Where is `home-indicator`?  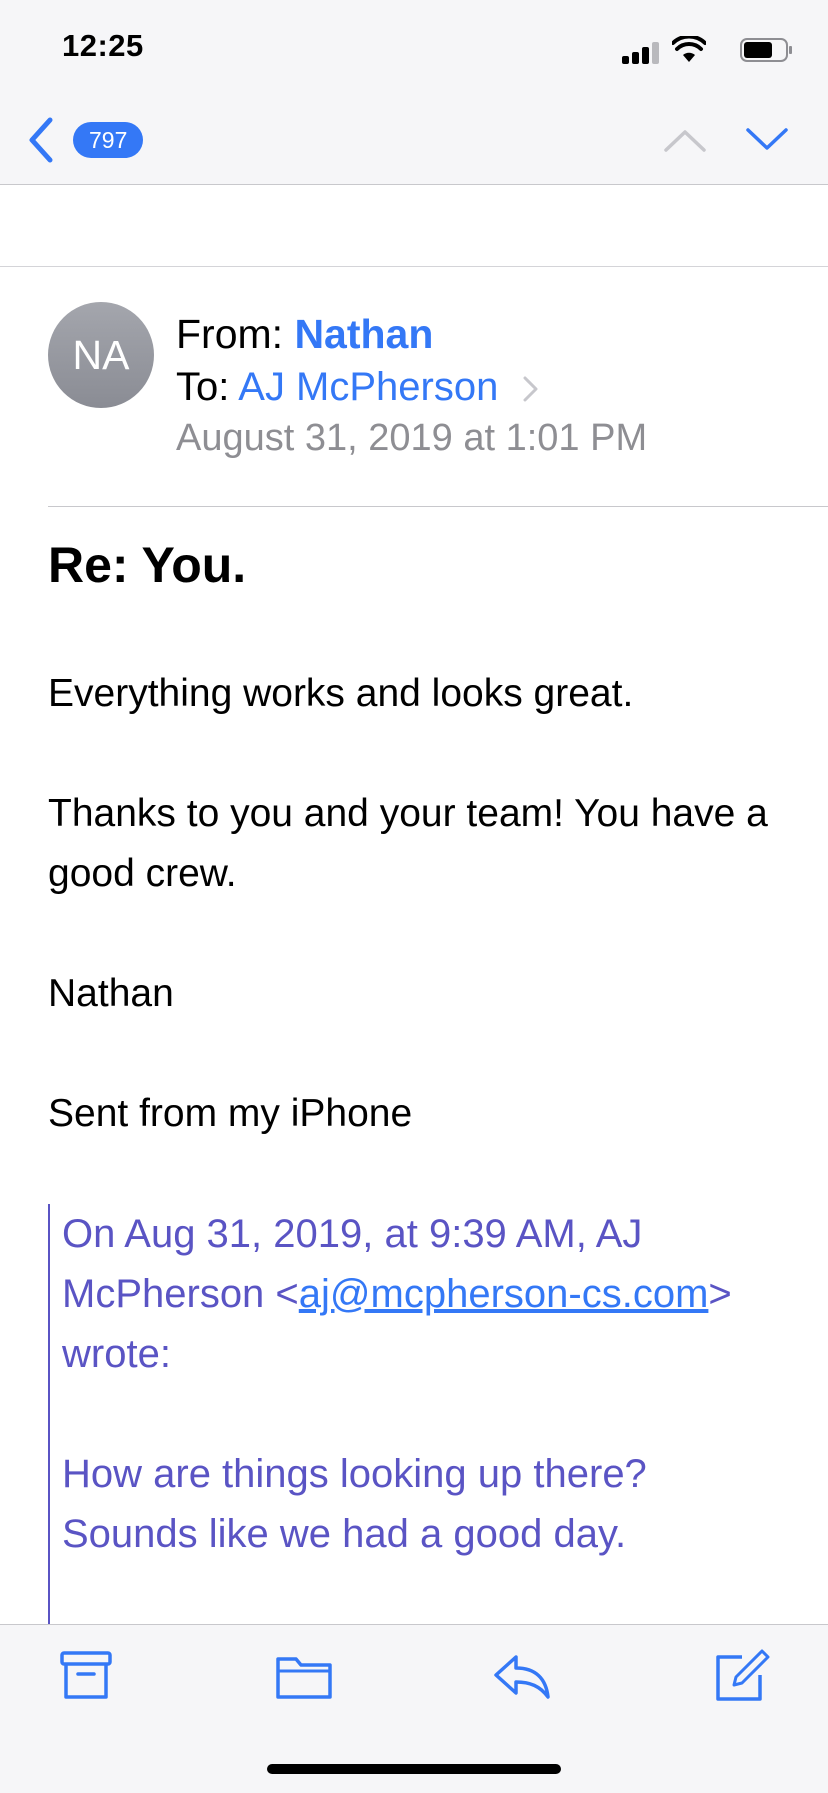 home-indicator is located at coordinates (414, 1769).